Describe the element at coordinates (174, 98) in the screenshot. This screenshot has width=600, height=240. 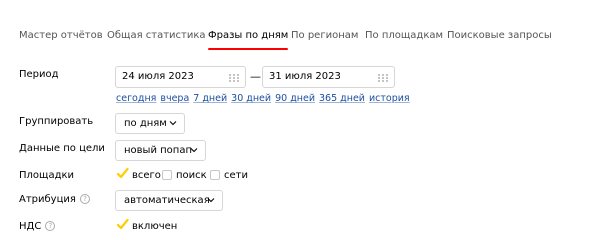
I see `period-link-yesterday: вчера` at that location.